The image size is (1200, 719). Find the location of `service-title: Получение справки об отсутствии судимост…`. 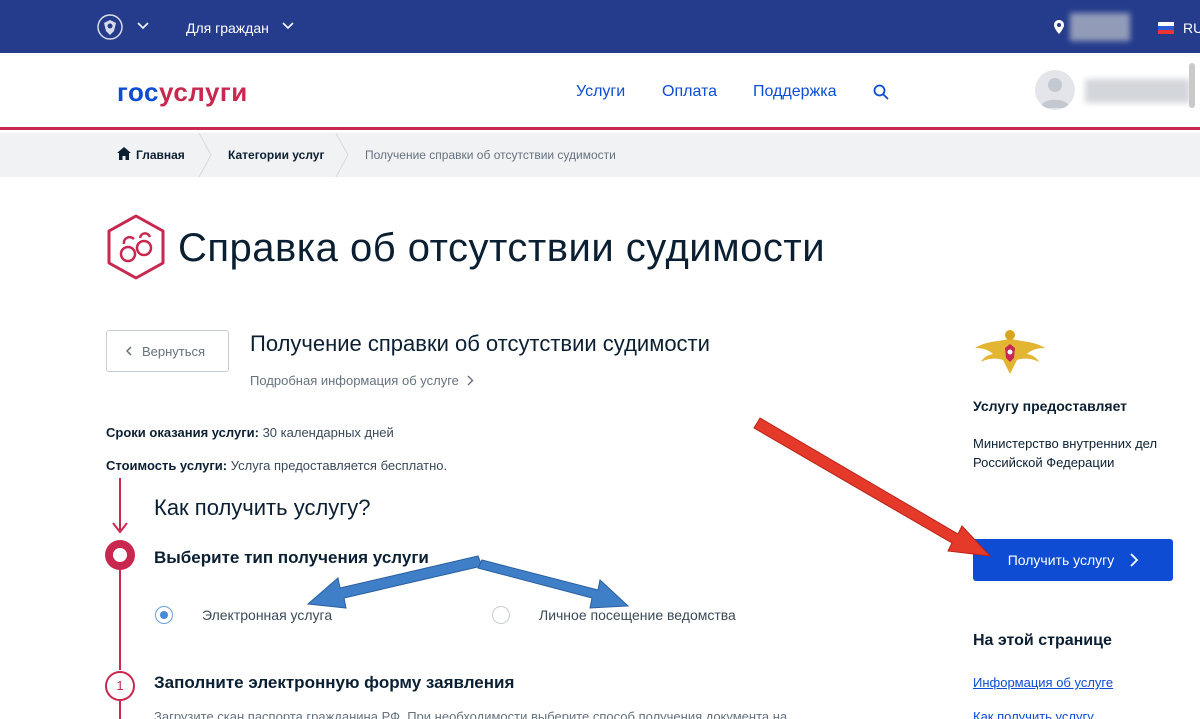

service-title: Получение справки об отсутствии судимост… is located at coordinates (480, 343).